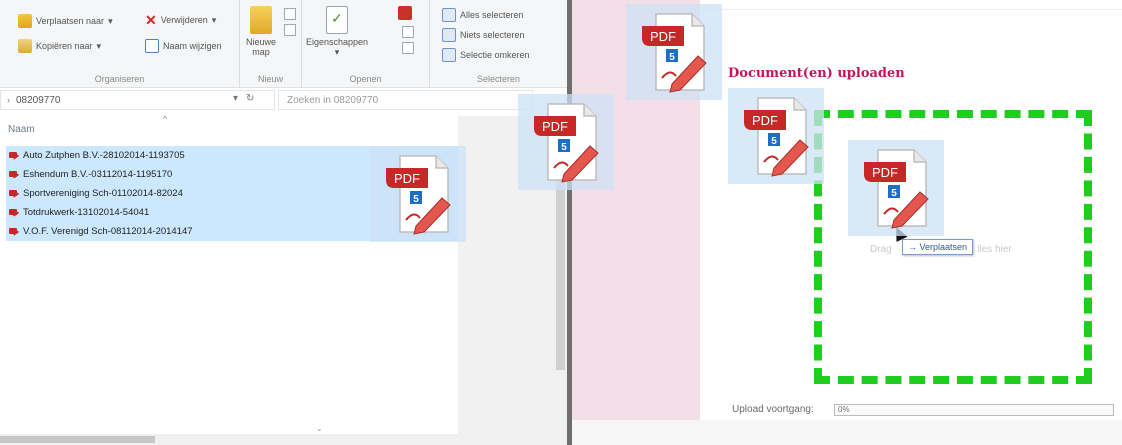 This screenshot has height=445, width=1122. Describe the element at coordinates (337, 42) in the screenshot. I see `properties-label: Eigenschappen` at that location.